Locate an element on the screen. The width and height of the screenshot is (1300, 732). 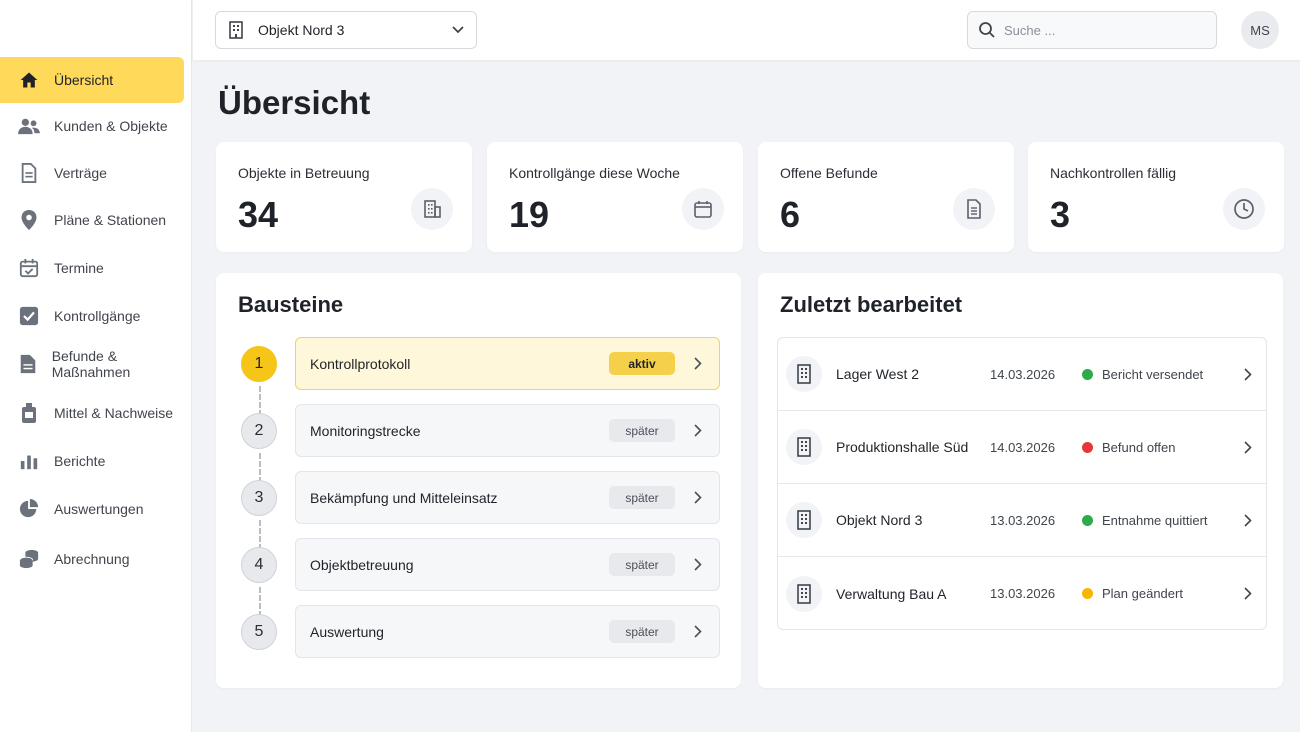
sidebar-item-label: Berichte is located at coordinates (80, 461).